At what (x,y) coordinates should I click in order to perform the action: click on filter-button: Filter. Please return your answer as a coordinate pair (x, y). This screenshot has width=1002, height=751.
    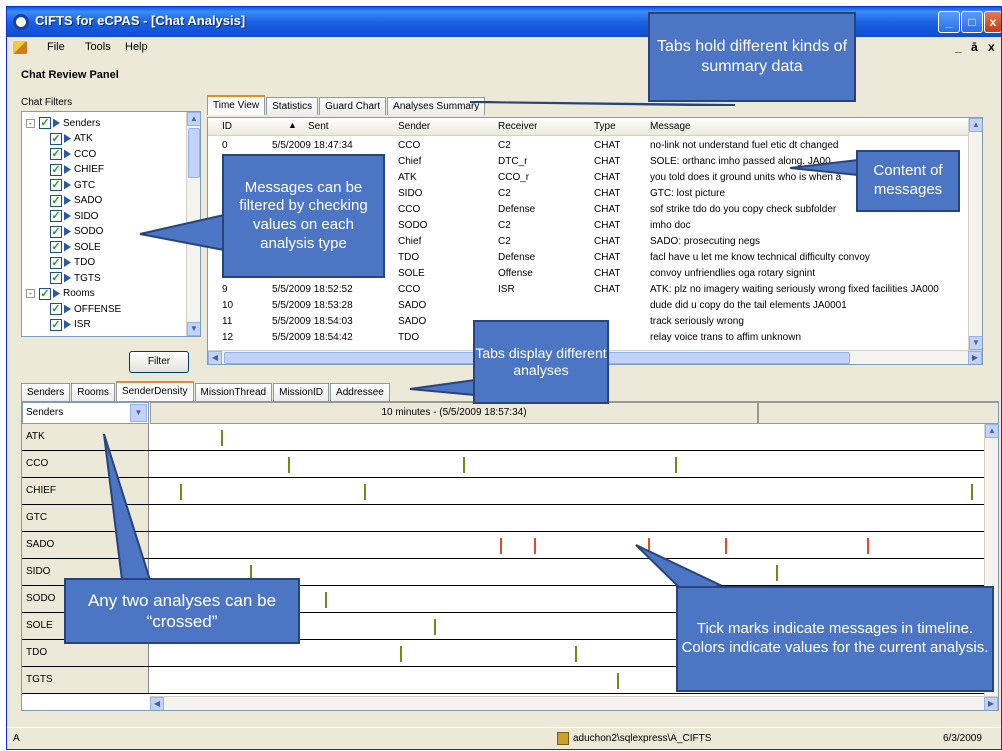
    Looking at the image, I should click on (159, 362).